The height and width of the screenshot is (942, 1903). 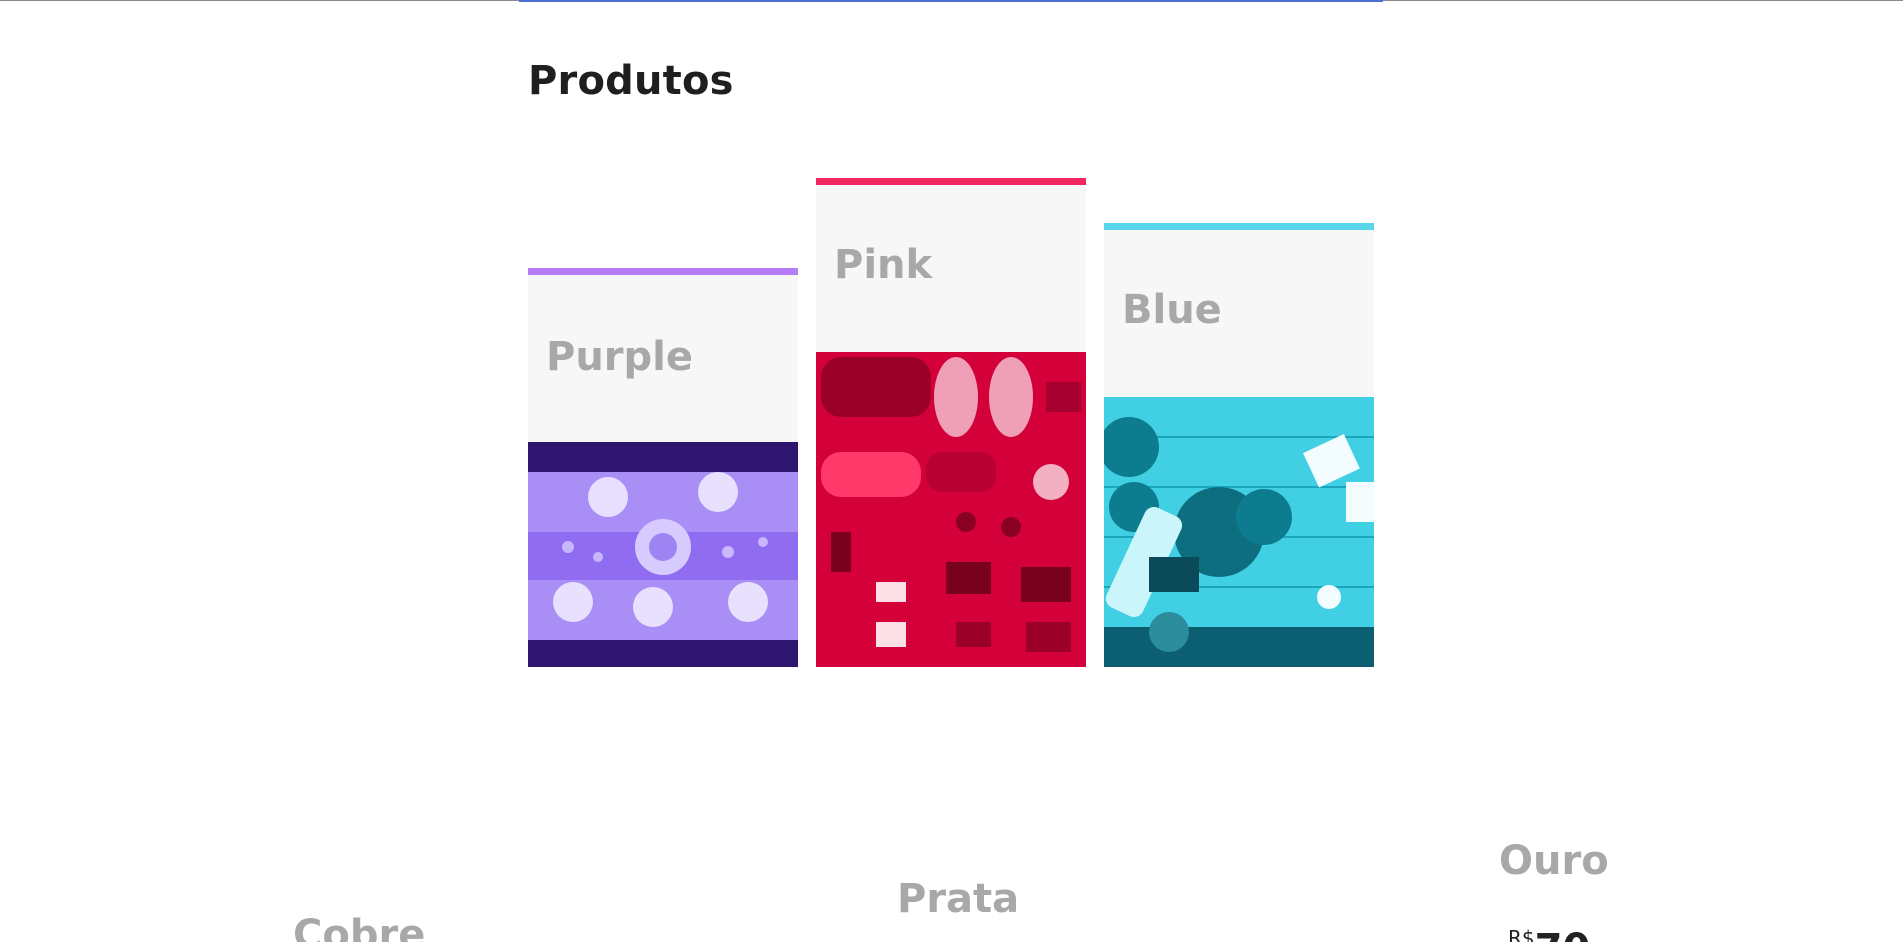 I want to click on plan-name-prata: Prata, so click(x=958, y=899).